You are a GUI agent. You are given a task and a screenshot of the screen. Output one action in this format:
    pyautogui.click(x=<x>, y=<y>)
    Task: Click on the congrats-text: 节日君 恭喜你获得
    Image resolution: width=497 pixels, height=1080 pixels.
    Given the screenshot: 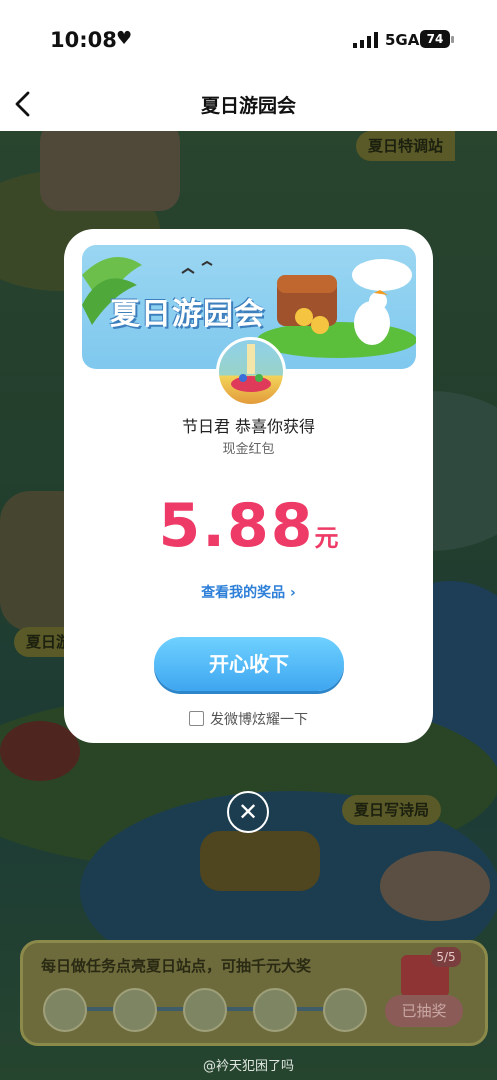 What is the action you would take?
    pyautogui.click(x=248, y=426)
    